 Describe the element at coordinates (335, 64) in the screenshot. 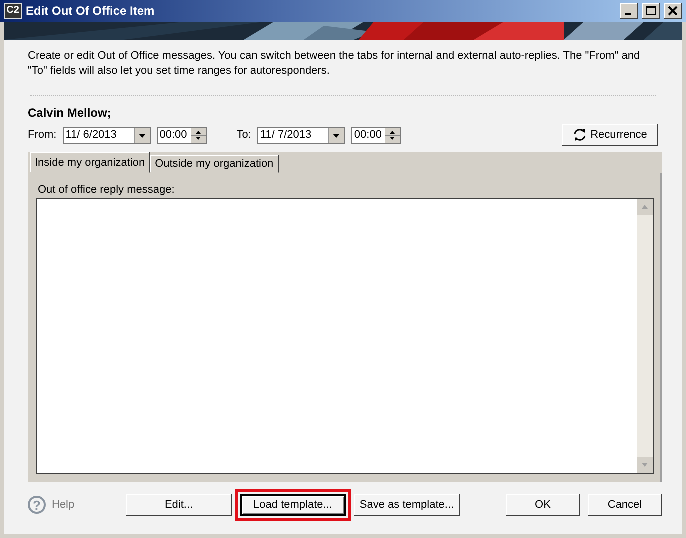

I see `description-text: Create or edit Out of Office messages. You can switch between the tabs for internal and external auto-replies. The "From" and "To" fields will also let you set time ranges for autoresponders.` at that location.